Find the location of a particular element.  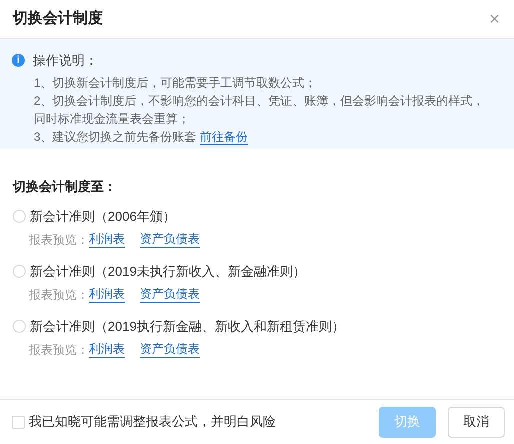

dialog-title: 切换会计制度 is located at coordinates (58, 18).